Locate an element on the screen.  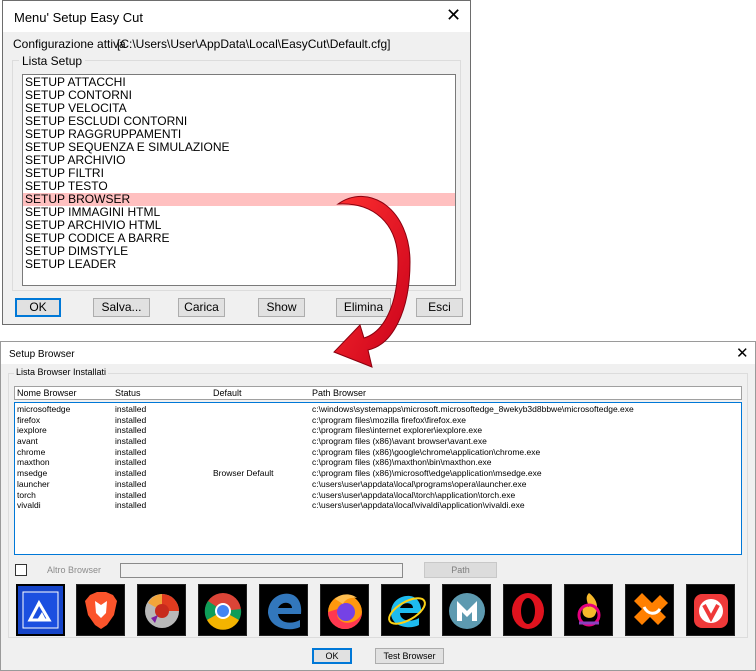
browser-cell-name: iexplore is located at coordinates (32, 430).